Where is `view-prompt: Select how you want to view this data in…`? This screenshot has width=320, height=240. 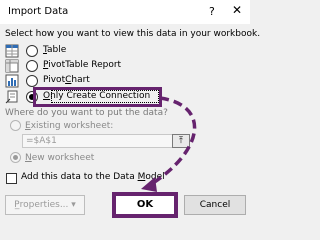
view-prompt: Select how you want to view this data in… is located at coordinates (133, 34).